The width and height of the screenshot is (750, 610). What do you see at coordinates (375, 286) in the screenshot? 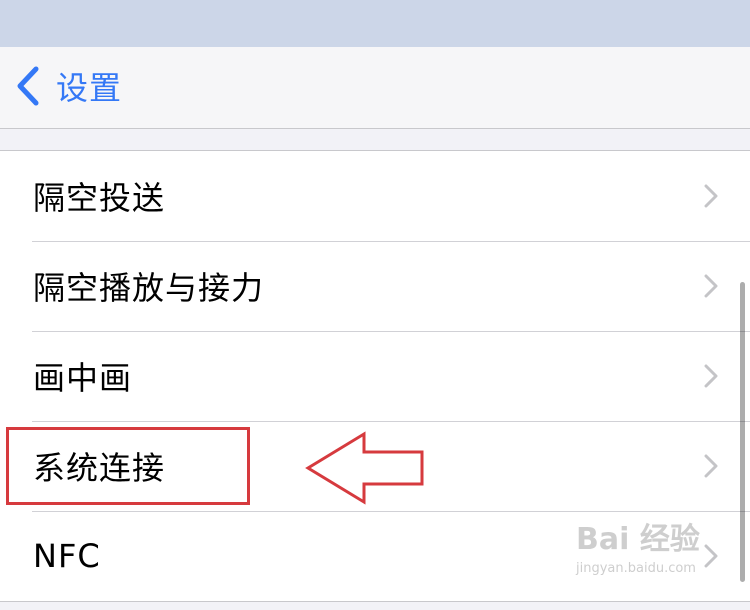
I see `list-item-airplay-handoff: 隔空播放与接力` at bounding box center [375, 286].